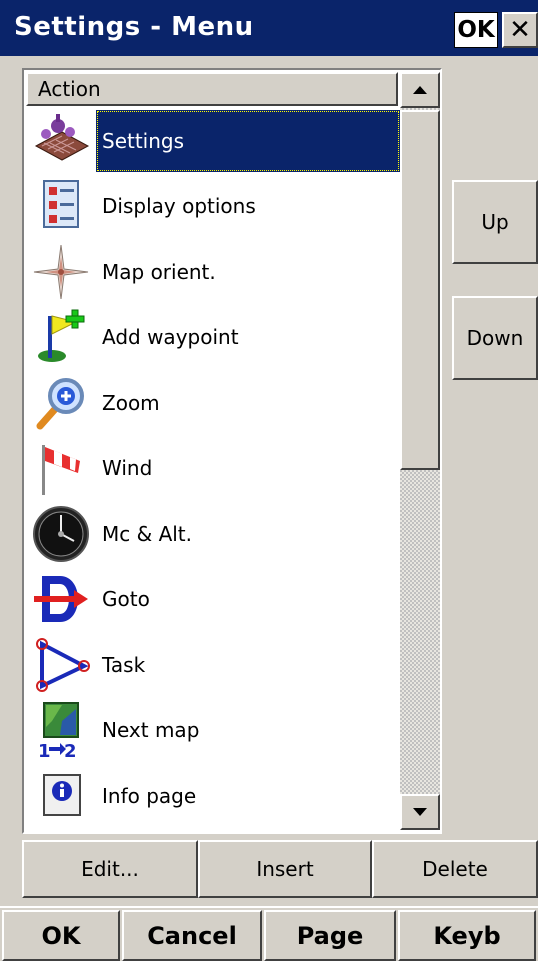  I want to click on list-item-settings: Settings, so click(213, 141).